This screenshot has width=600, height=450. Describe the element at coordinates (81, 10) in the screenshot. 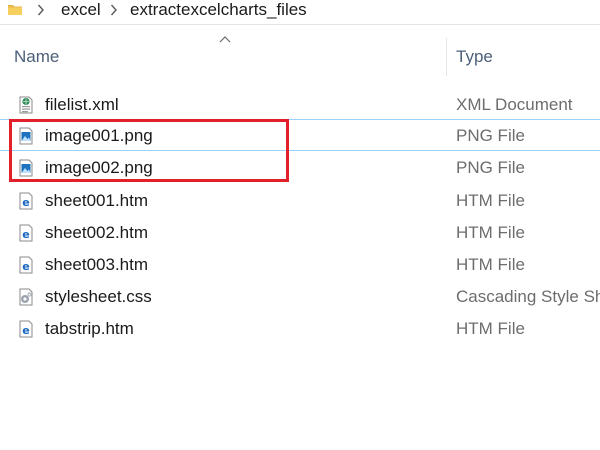

I see `breadcrumb-item-excel: excel` at that location.